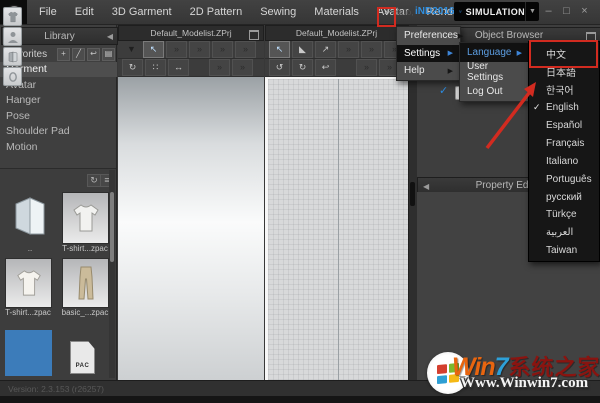  I want to click on library-section-shoulder-pad: Shoulder Pad, so click(58, 131).